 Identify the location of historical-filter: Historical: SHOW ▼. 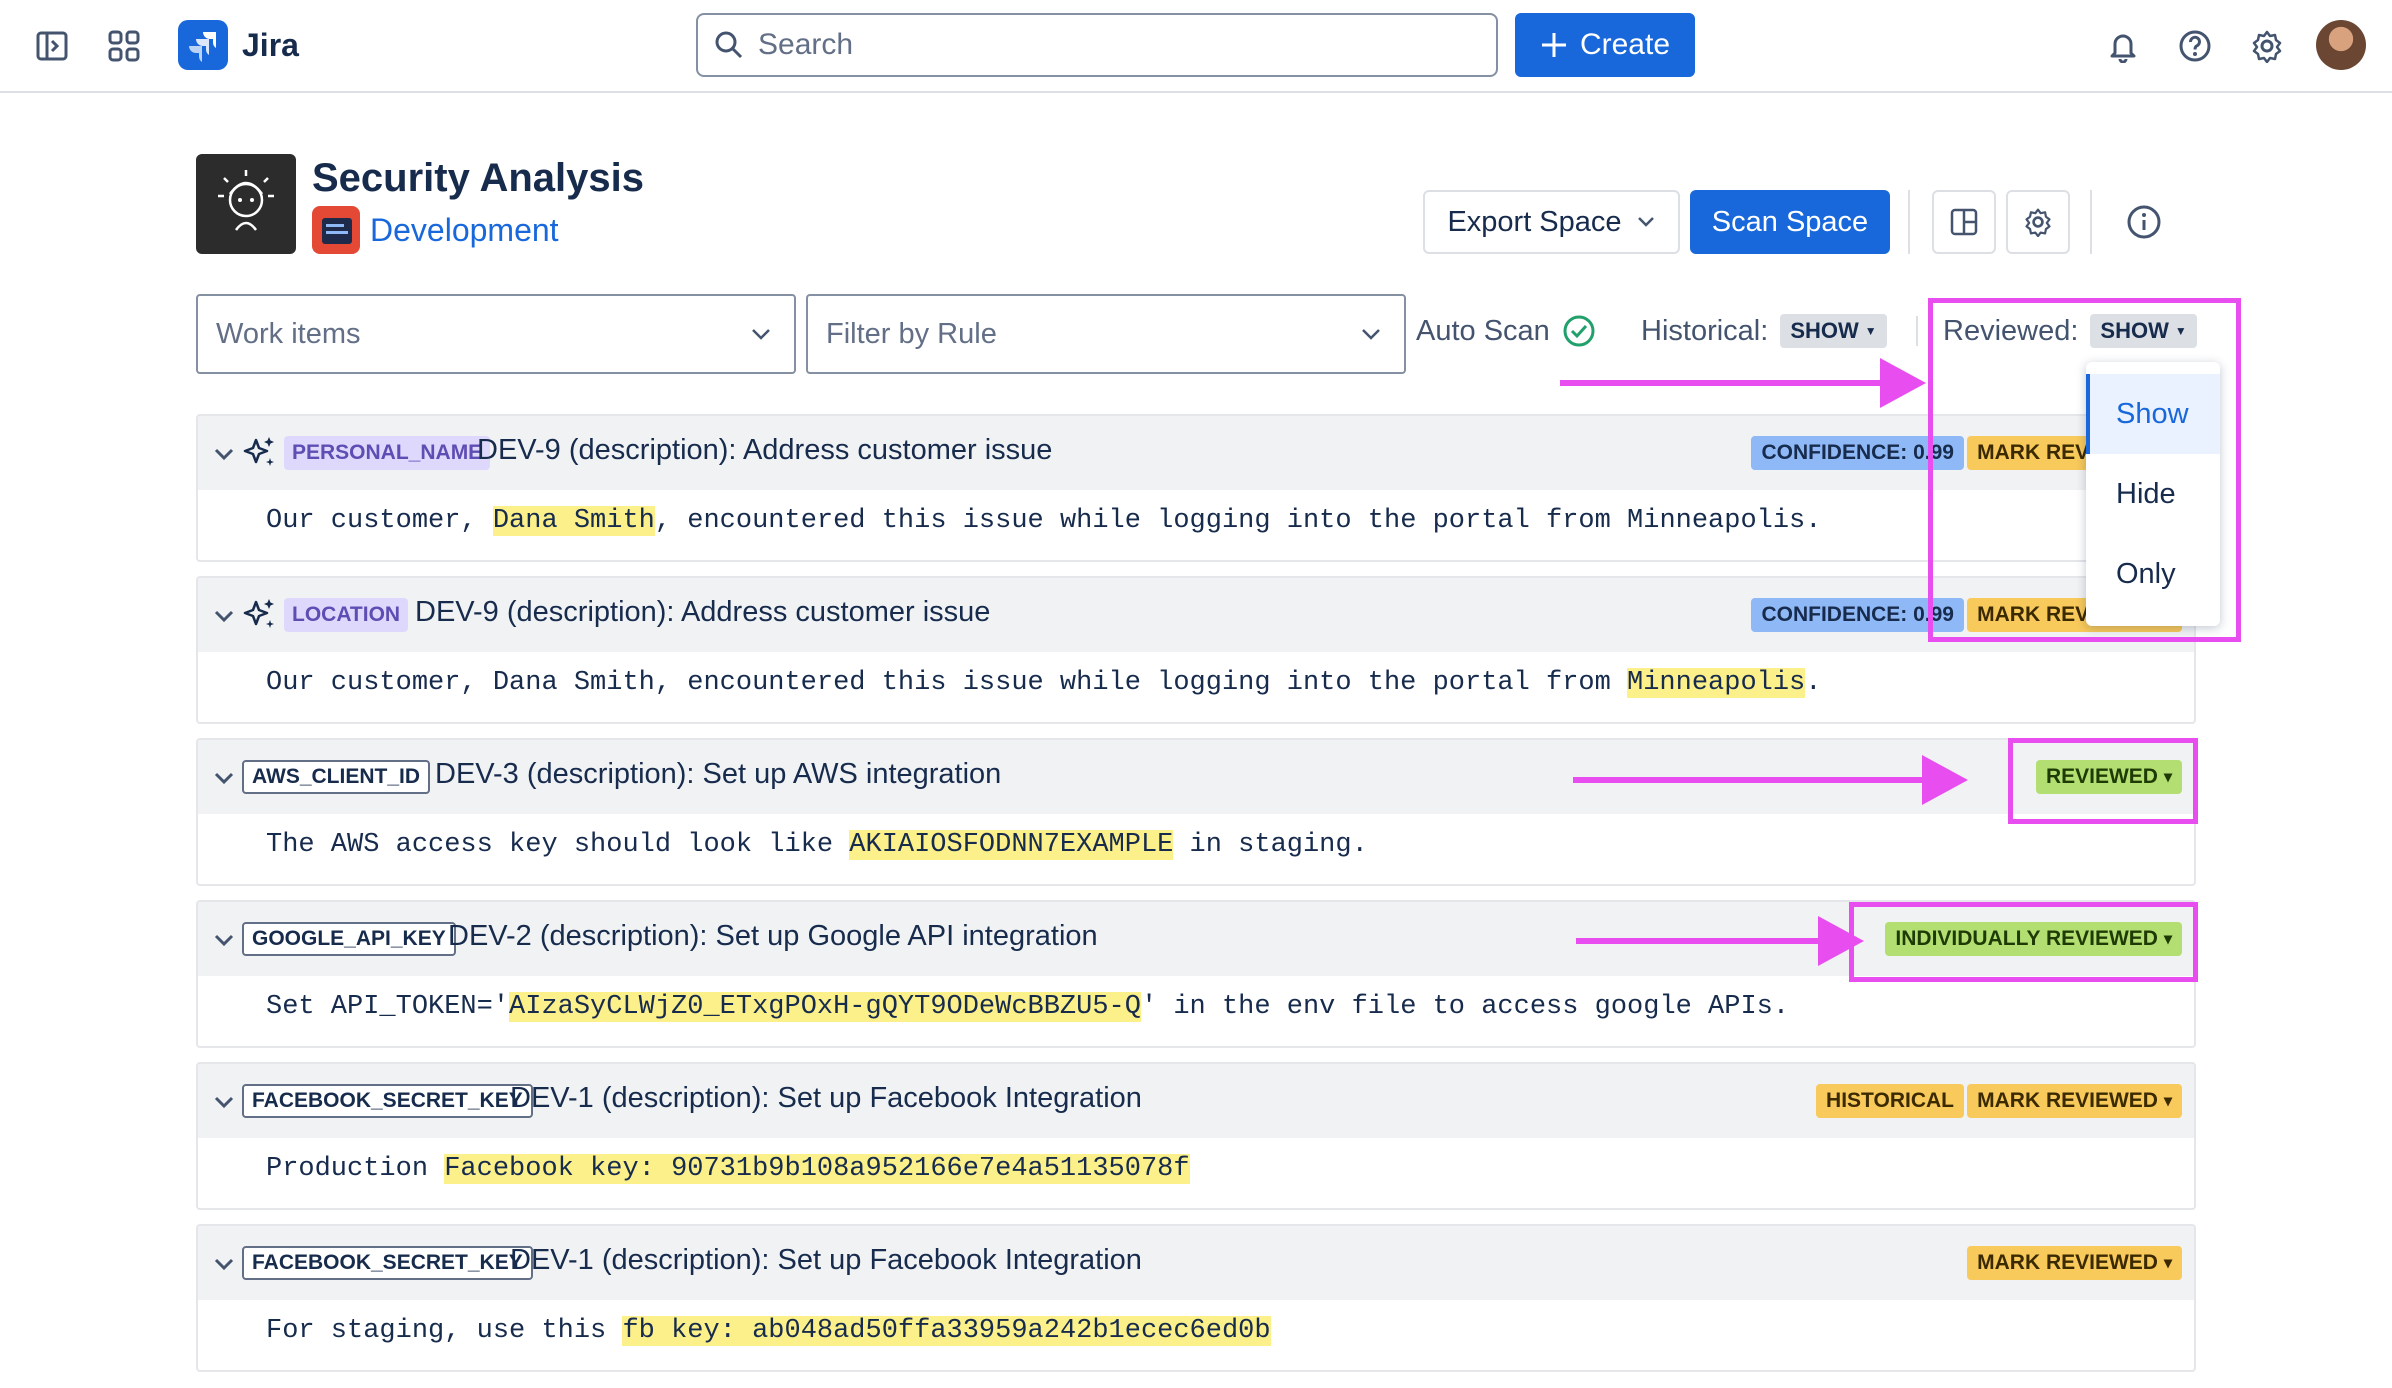
(1764, 331).